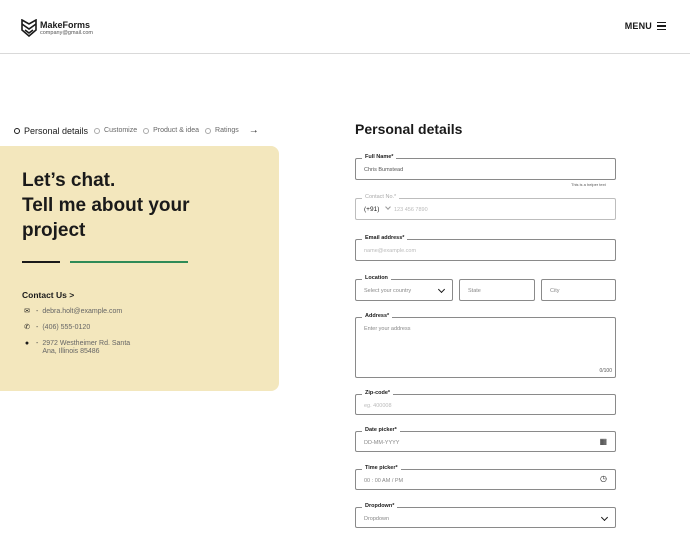 The width and height of the screenshot is (690, 542). I want to click on address-char-counter: 0/100, so click(605, 371).